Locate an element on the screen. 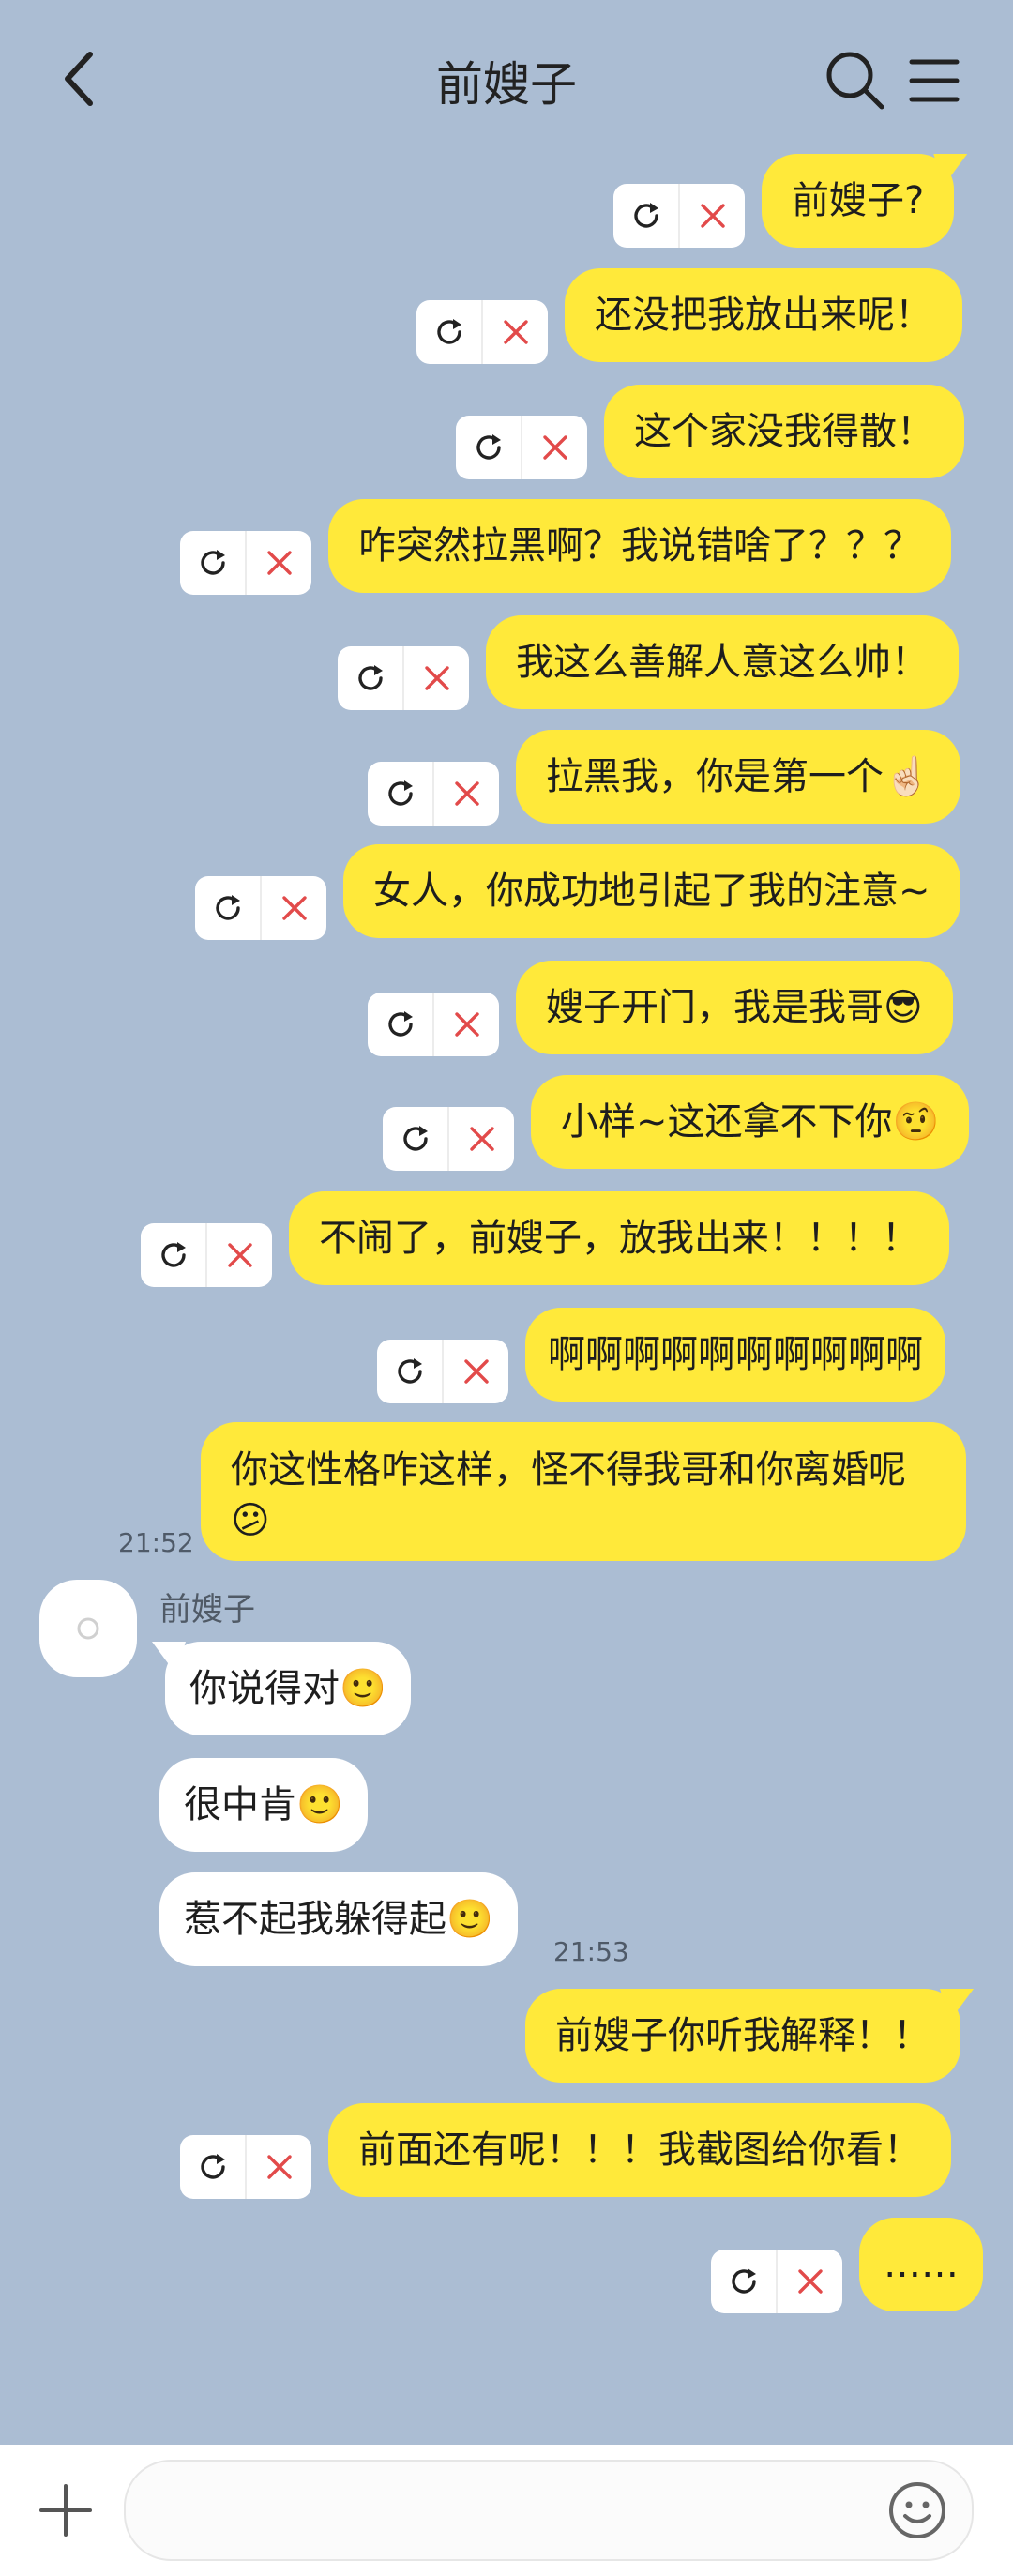 This screenshot has width=1013, height=2576. message-input is located at coordinates (549, 2510).